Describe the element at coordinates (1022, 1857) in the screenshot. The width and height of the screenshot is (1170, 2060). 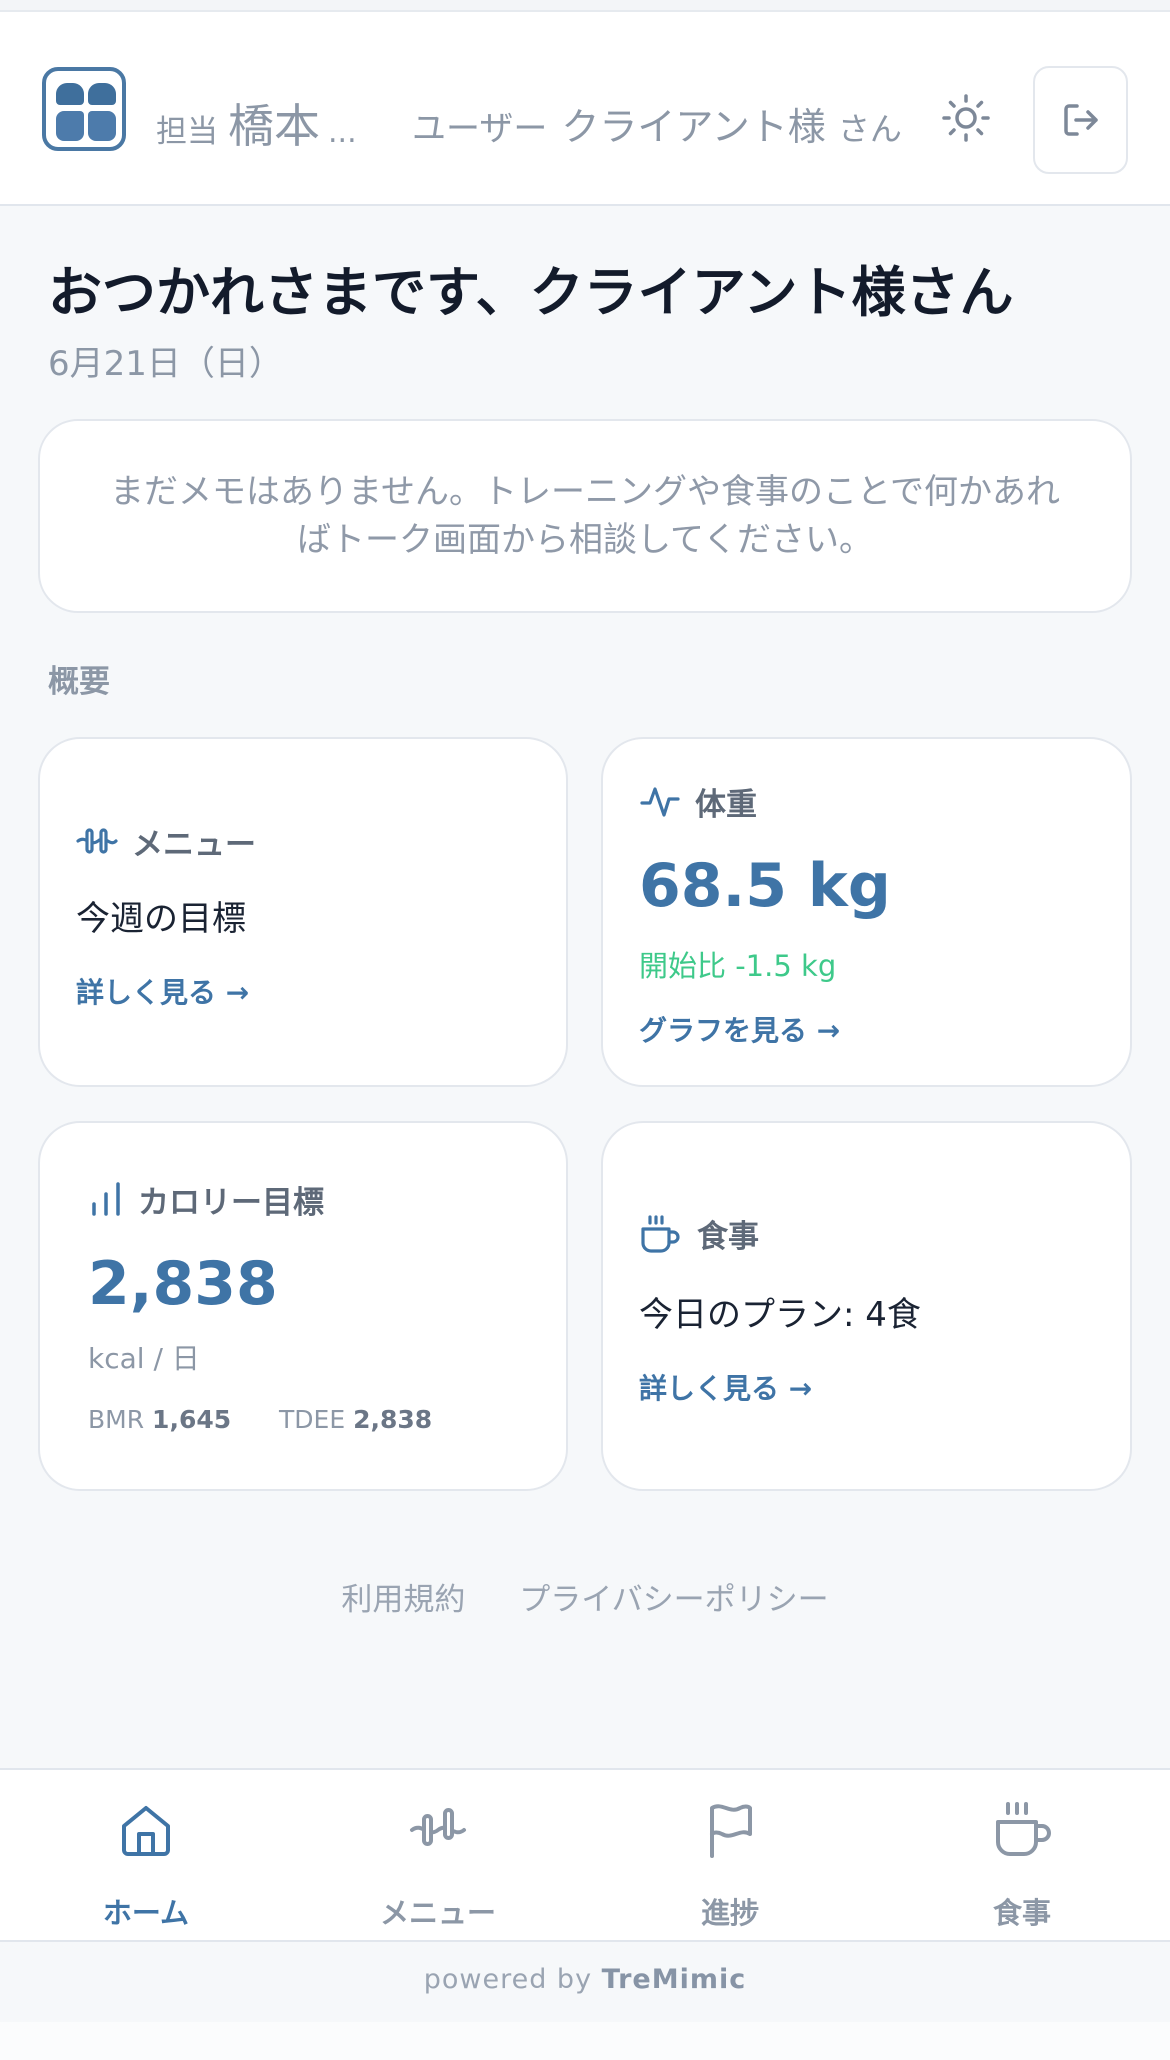
I see `nav-item-meal: 食事` at that location.